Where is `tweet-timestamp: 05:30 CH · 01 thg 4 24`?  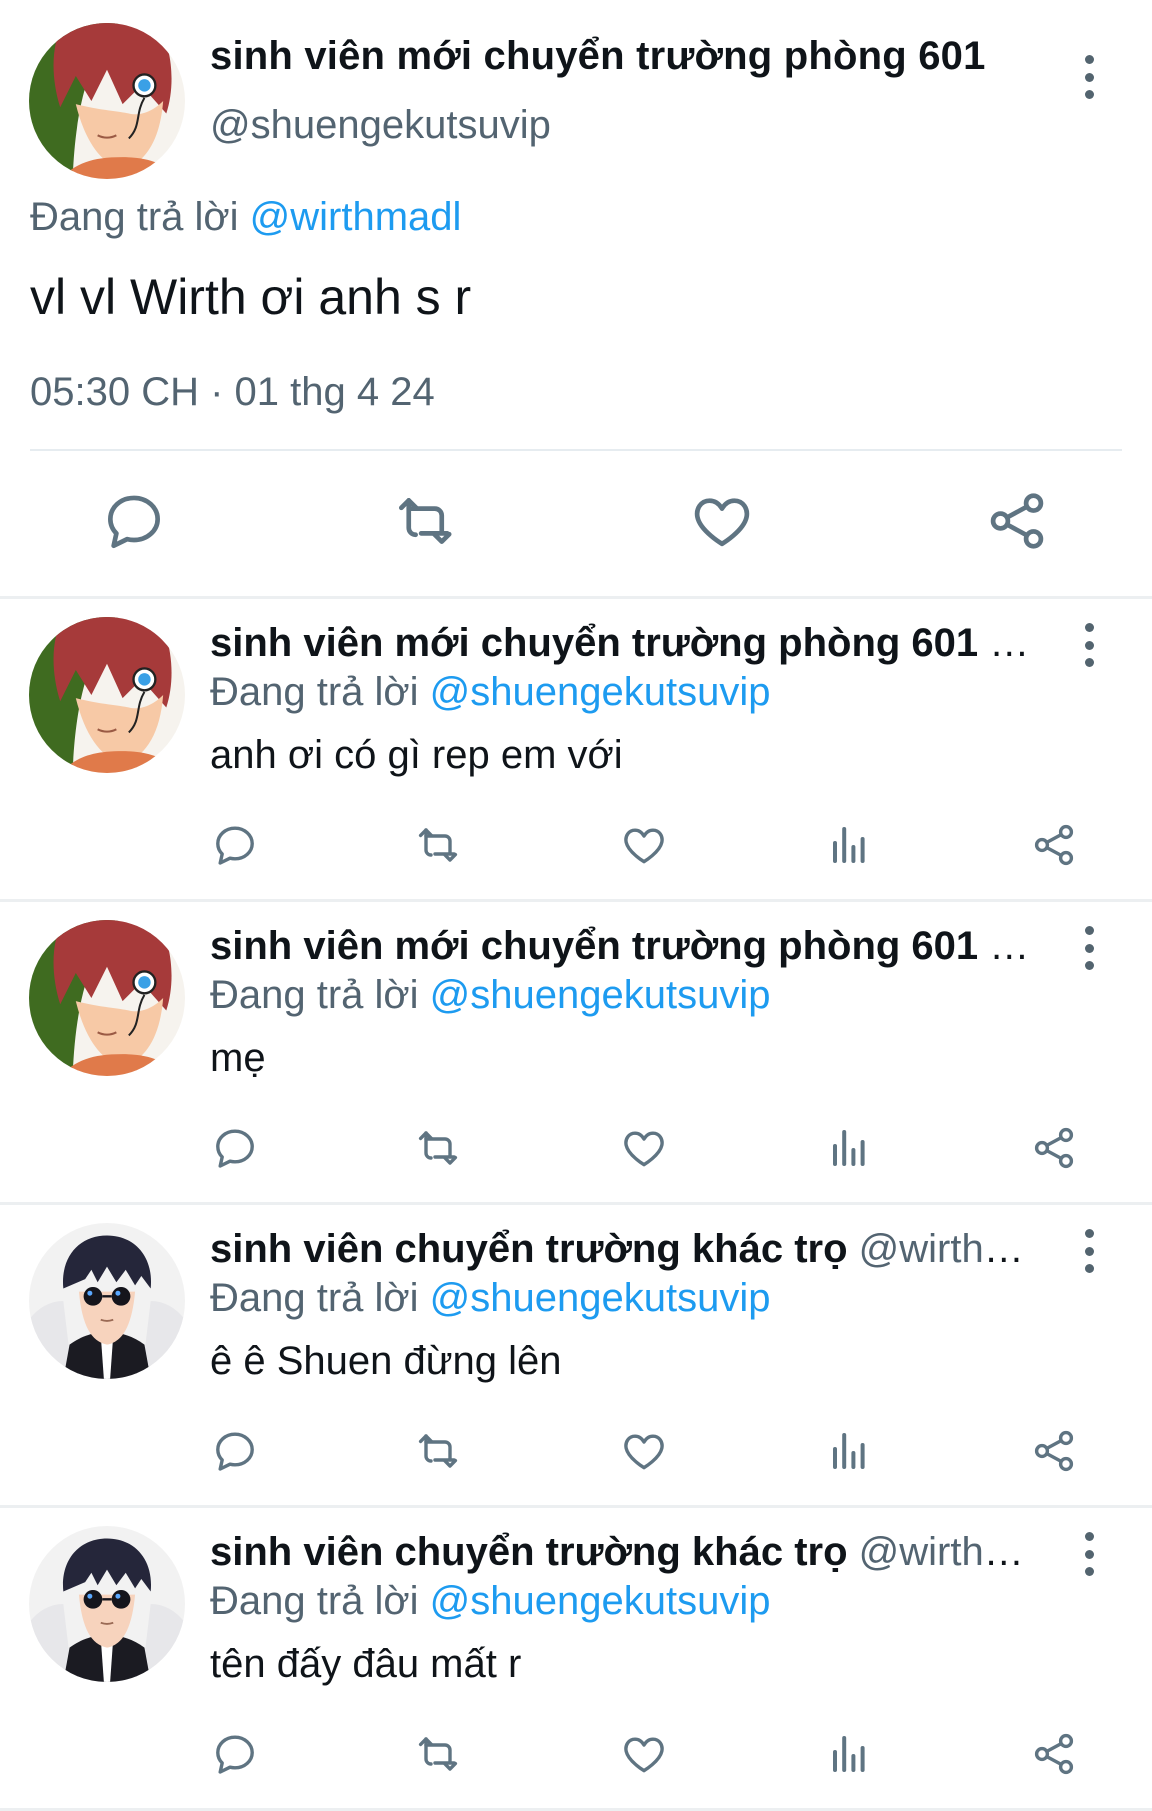
tweet-timestamp: 05:30 CH · 01 thg 4 24 is located at coordinates (232, 392).